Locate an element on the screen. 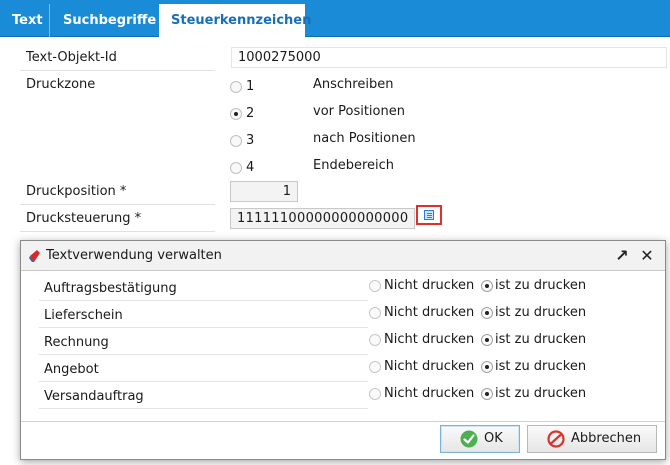 This screenshot has height=465, width=670. close-icon: ✕ is located at coordinates (647, 256).